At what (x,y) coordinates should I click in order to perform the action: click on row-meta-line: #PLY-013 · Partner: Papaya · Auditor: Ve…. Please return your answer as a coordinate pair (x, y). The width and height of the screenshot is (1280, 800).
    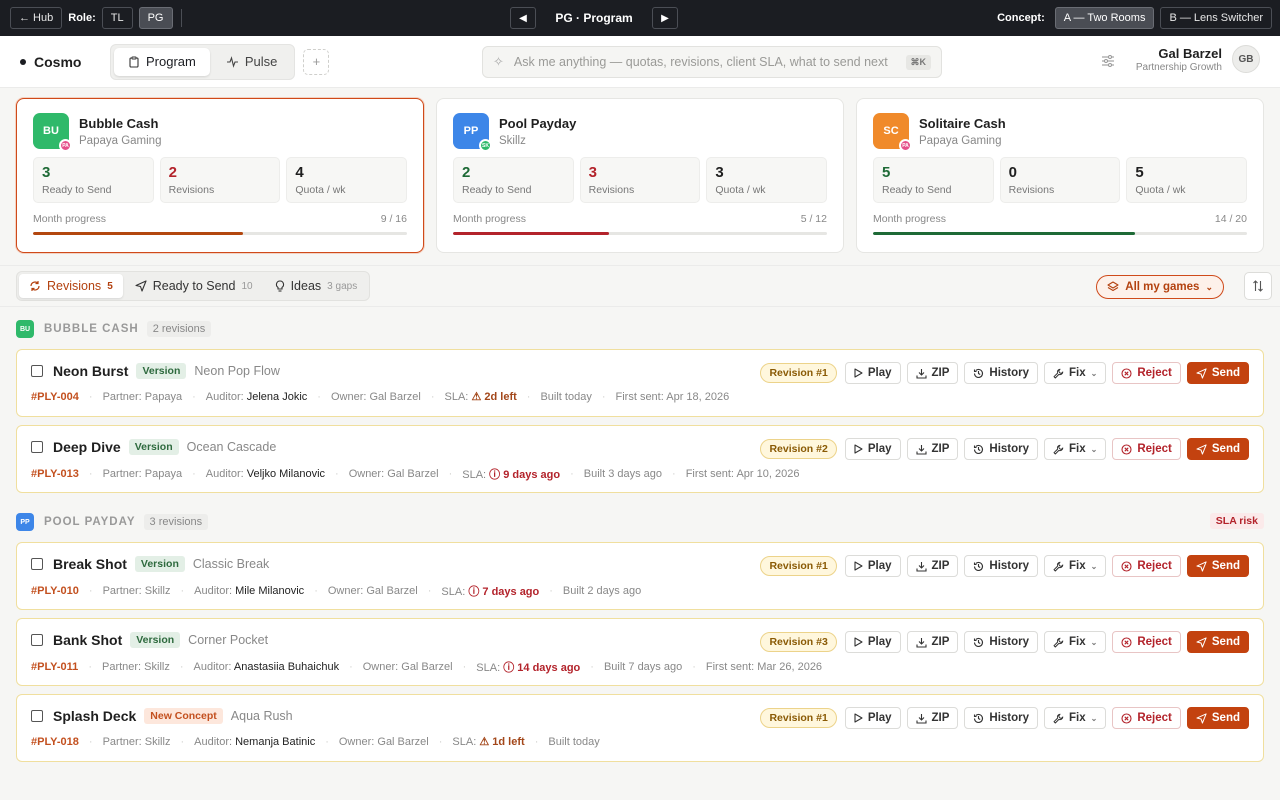
    Looking at the image, I should click on (415, 474).